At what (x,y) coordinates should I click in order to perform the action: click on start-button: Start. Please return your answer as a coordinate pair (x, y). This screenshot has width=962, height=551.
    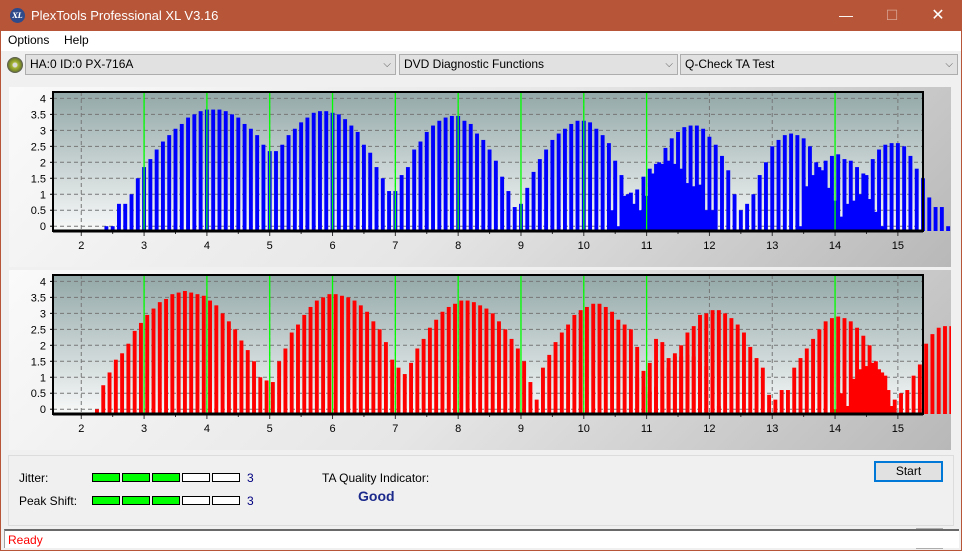
    Looking at the image, I should click on (908, 471).